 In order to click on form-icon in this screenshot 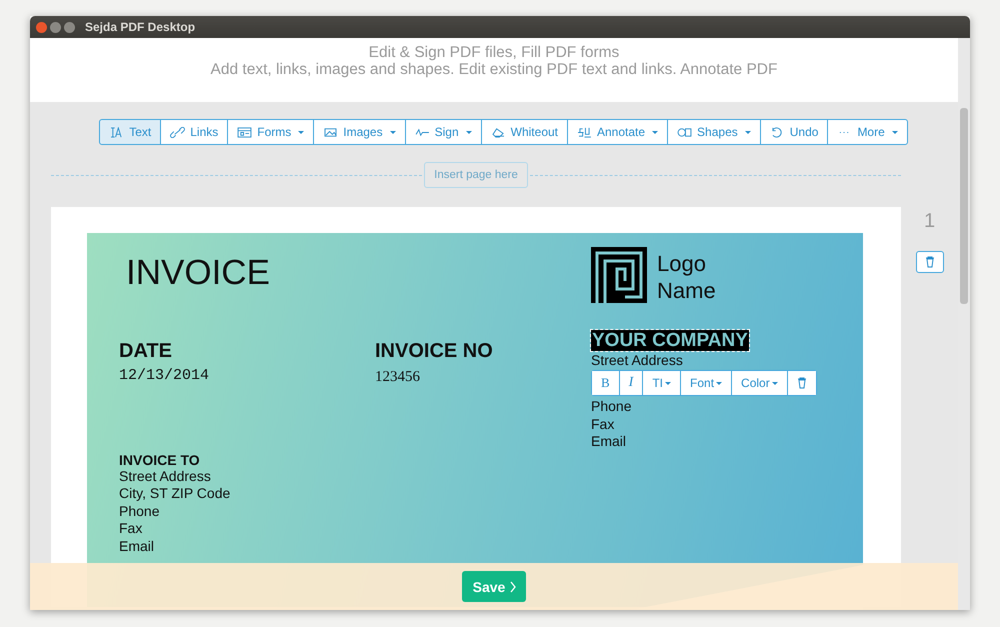, I will do `click(244, 132)`.